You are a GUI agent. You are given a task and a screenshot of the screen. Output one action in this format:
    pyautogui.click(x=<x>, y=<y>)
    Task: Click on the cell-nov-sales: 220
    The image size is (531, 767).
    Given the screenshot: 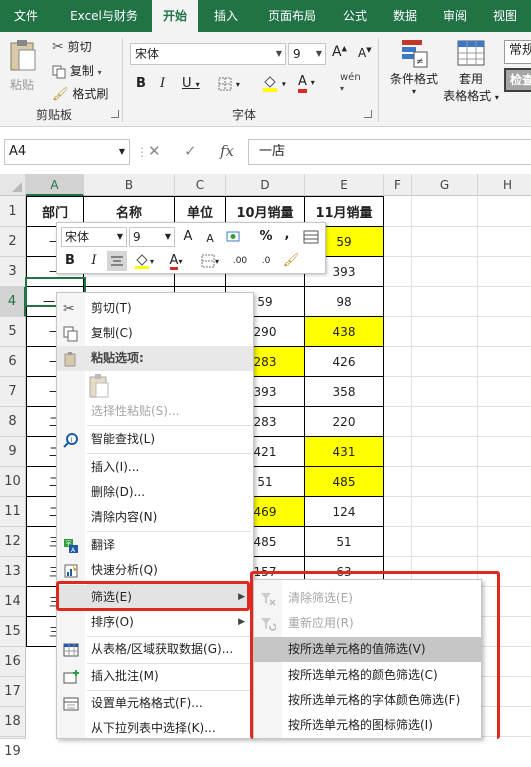 What is the action you would take?
    pyautogui.click(x=344, y=422)
    